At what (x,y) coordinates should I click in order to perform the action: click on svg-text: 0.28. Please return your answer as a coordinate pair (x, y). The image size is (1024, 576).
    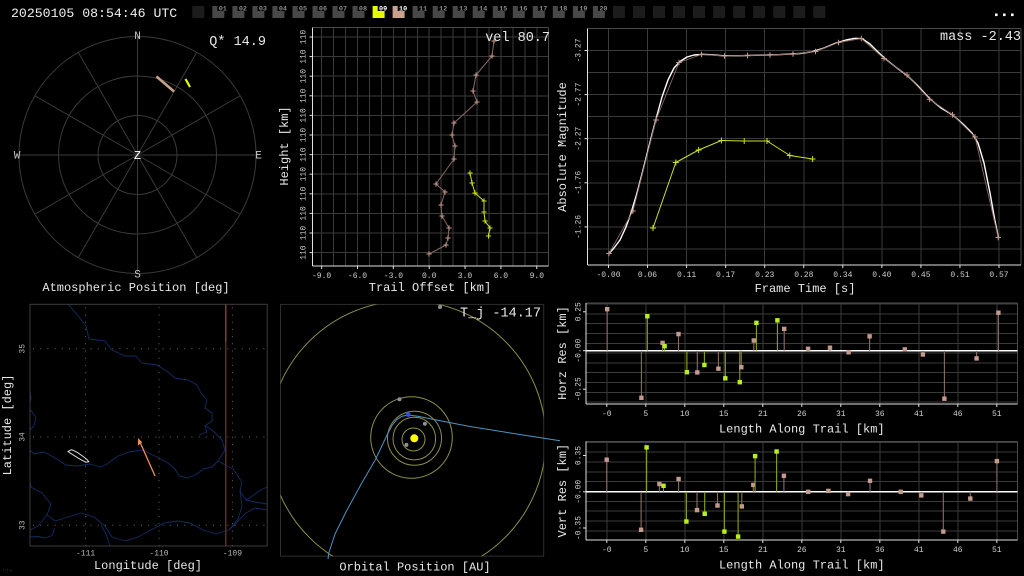
    Looking at the image, I should click on (803, 275).